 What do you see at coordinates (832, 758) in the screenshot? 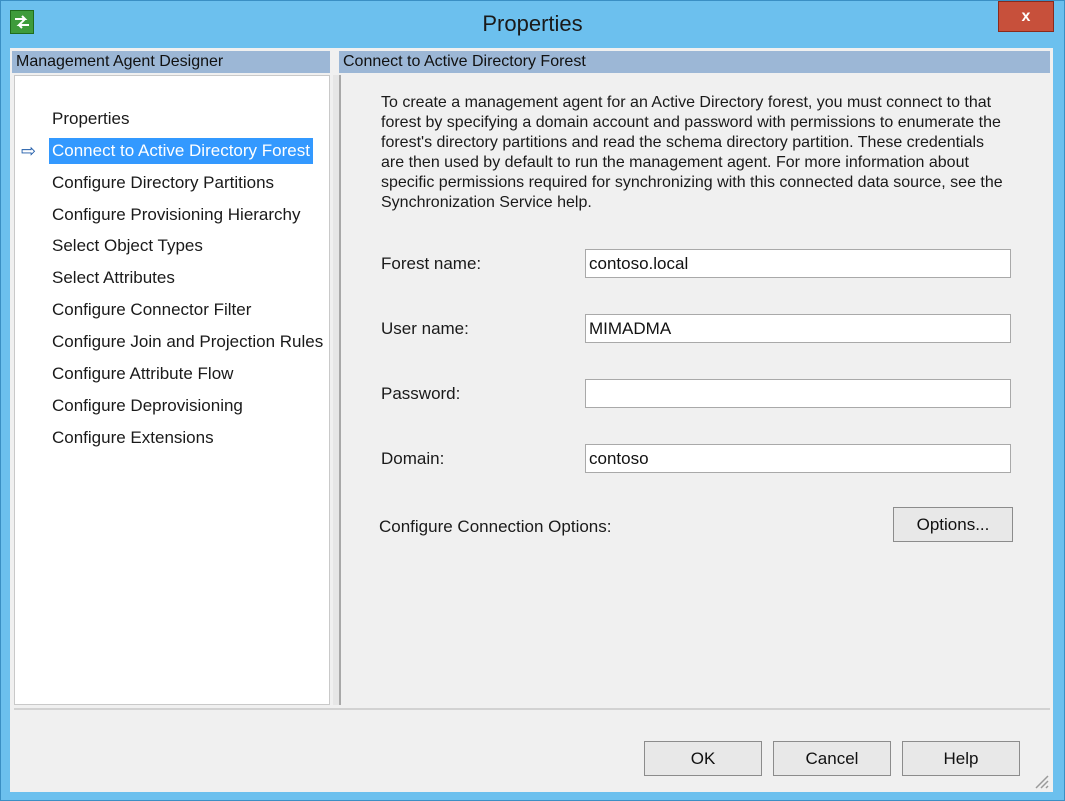
I see `cancel-button: Cancel` at bounding box center [832, 758].